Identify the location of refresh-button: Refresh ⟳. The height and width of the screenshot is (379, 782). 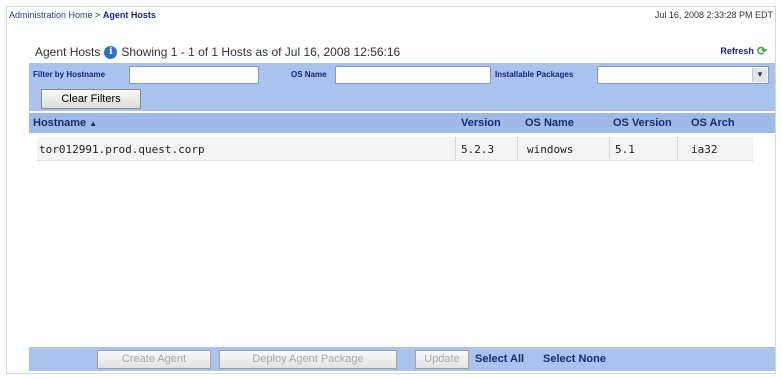
(743, 51).